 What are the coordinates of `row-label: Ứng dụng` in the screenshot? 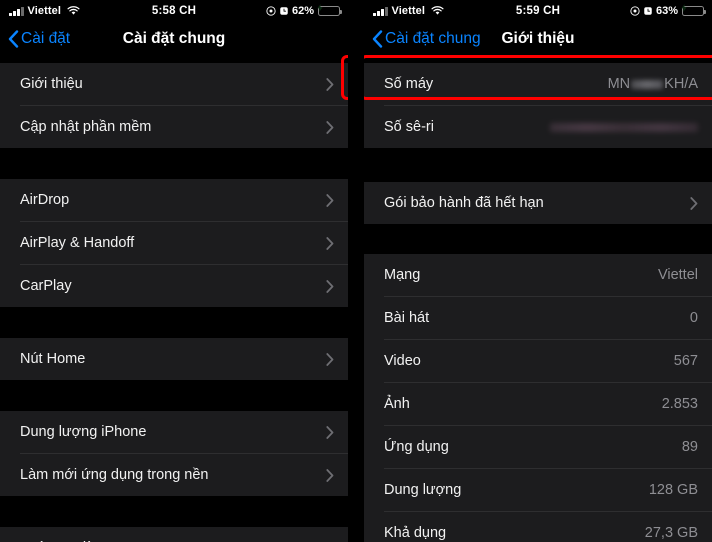 It's located at (416, 447).